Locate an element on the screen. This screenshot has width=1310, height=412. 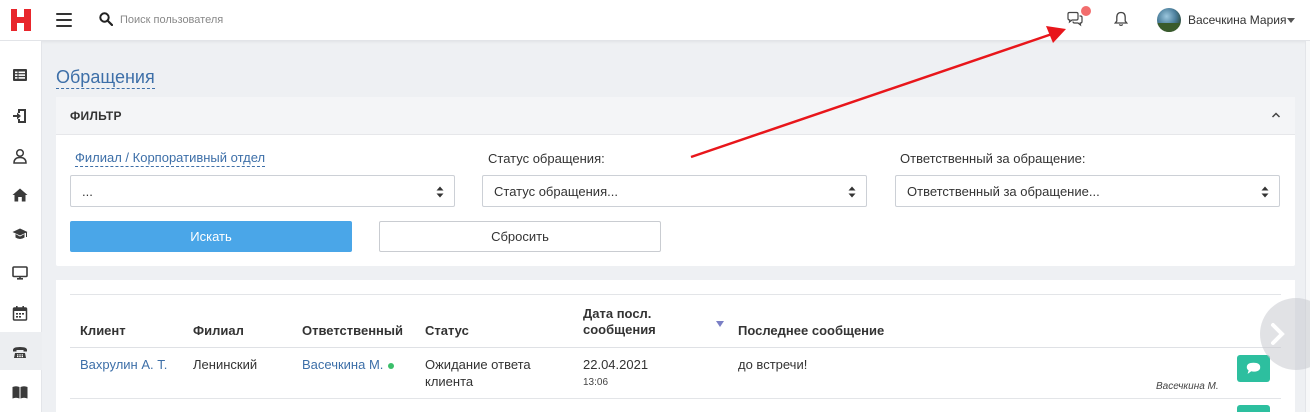
sidebar-item-requests is located at coordinates (21, 351).